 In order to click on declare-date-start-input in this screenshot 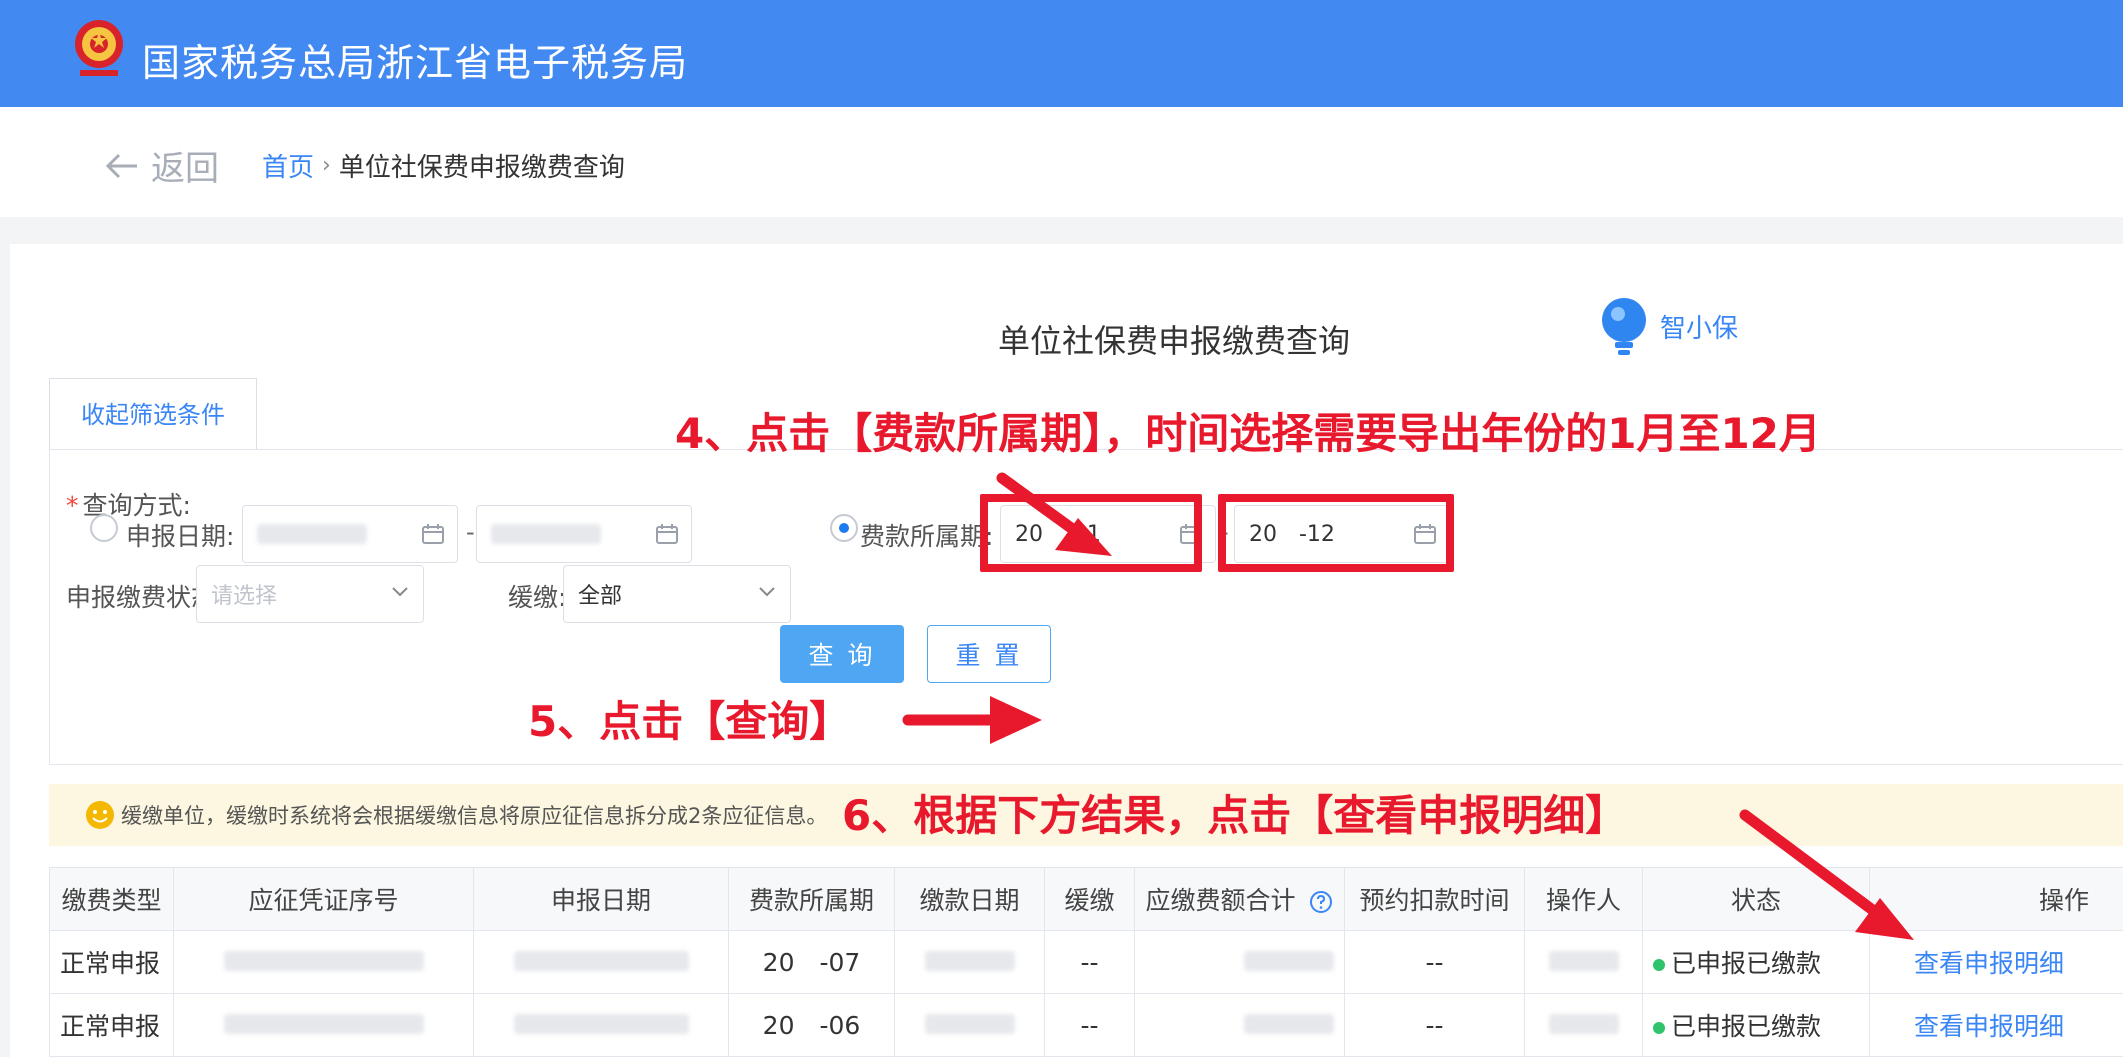, I will do `click(350, 534)`.